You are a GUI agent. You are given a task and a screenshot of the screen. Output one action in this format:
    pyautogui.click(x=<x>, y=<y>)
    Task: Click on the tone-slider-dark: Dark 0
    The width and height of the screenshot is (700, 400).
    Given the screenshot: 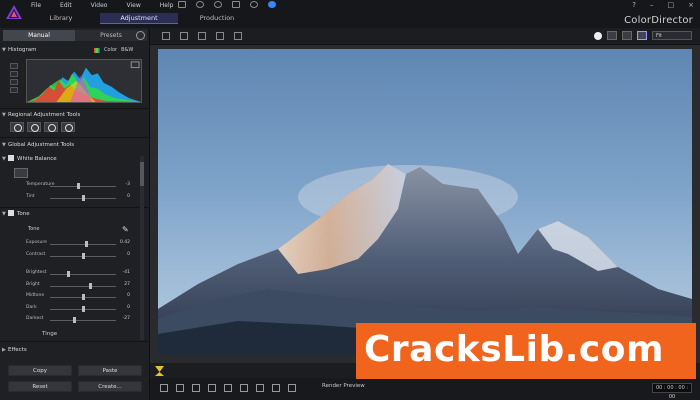 What is the action you would take?
    pyautogui.click(x=73, y=309)
    